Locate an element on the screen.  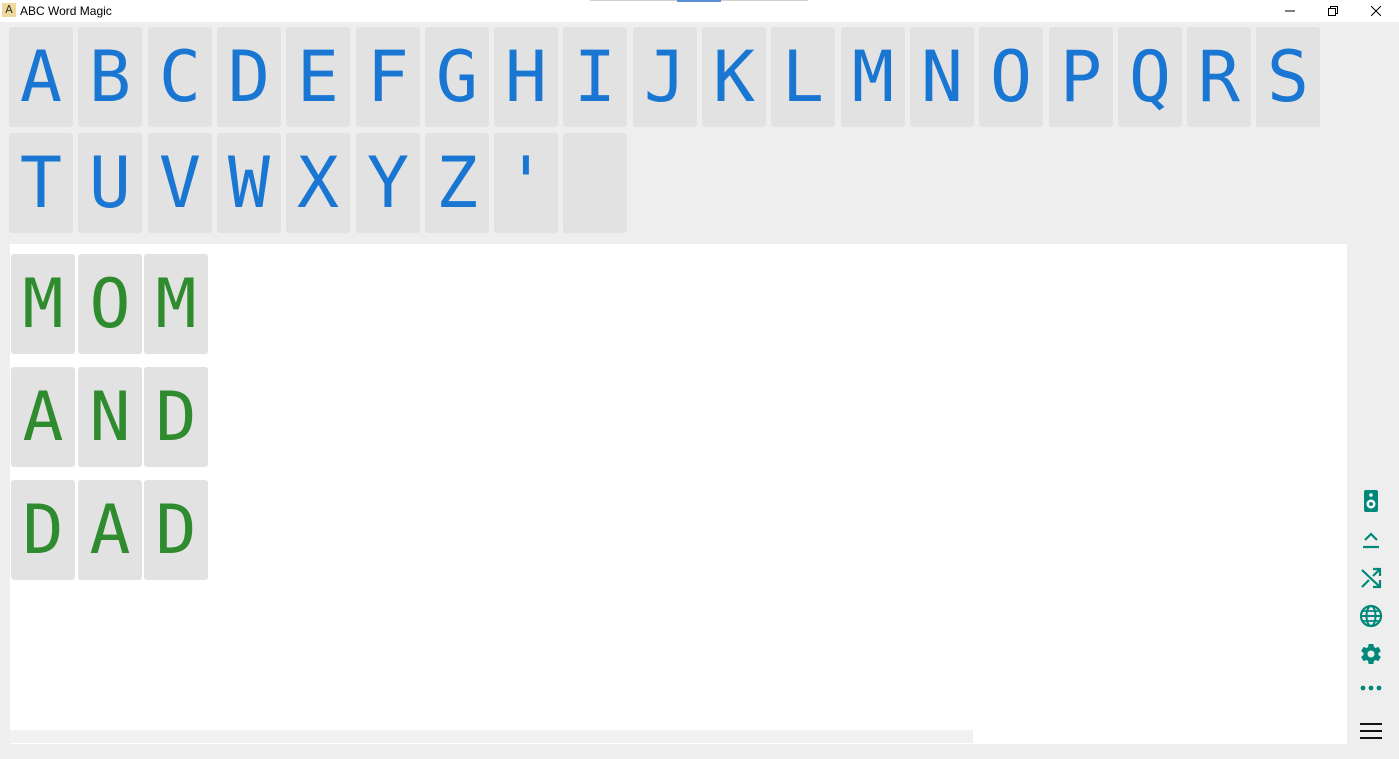
more-icon is located at coordinates (1371, 688).